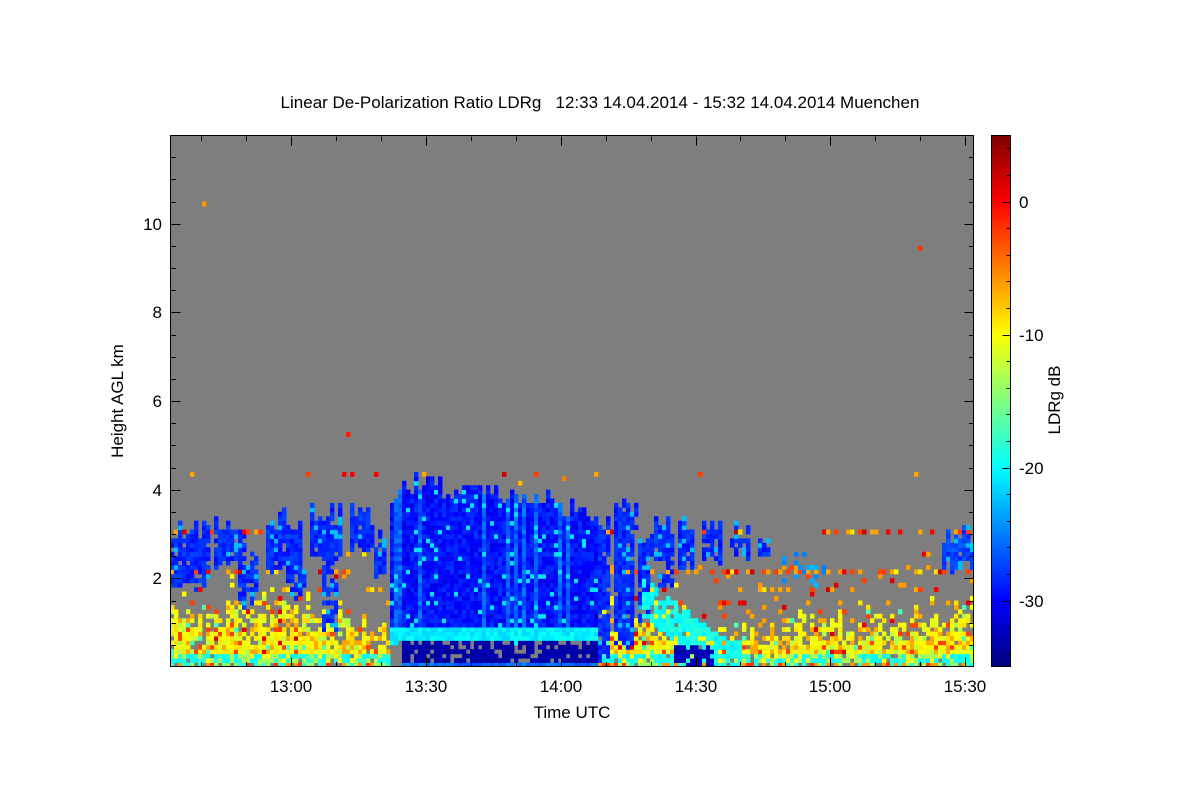 The image size is (1200, 800). I want to click on y-tick-label: 10, so click(152, 224).